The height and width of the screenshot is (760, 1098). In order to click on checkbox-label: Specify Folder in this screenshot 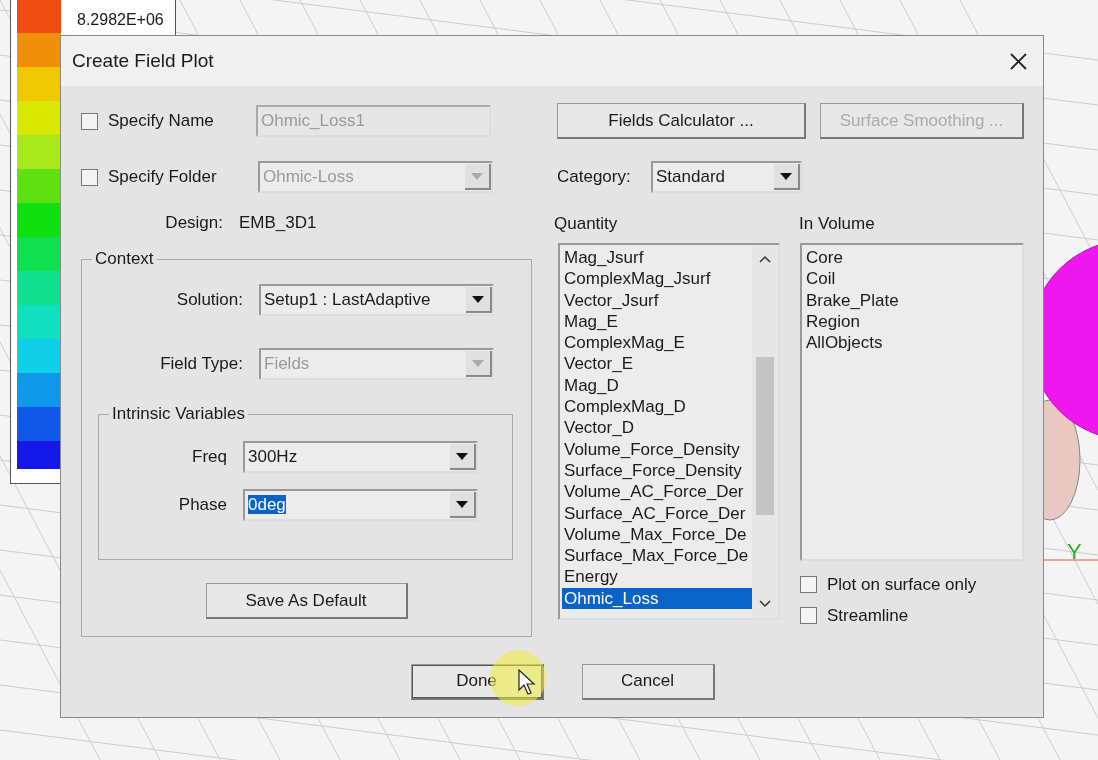, I will do `click(163, 177)`.